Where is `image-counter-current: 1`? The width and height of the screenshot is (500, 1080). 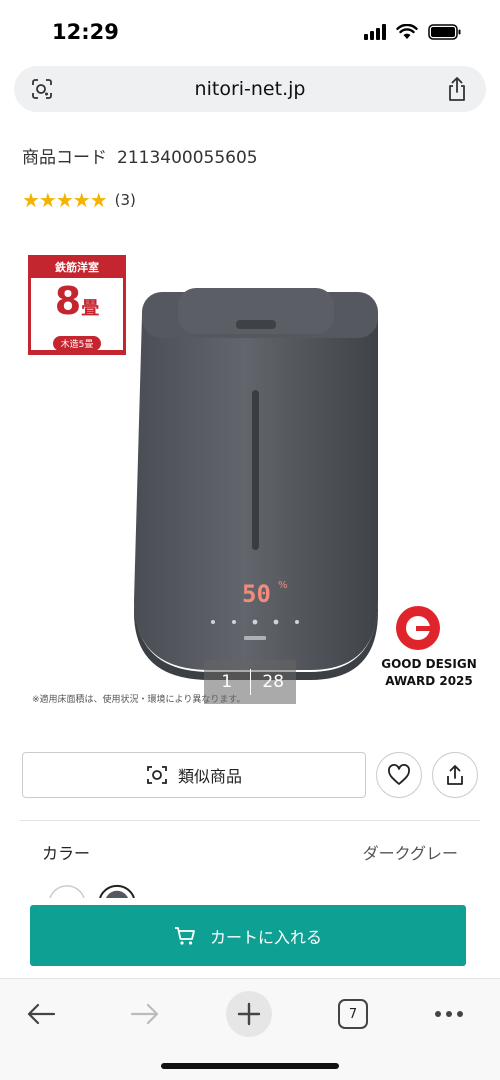 image-counter-current: 1 is located at coordinates (227, 682).